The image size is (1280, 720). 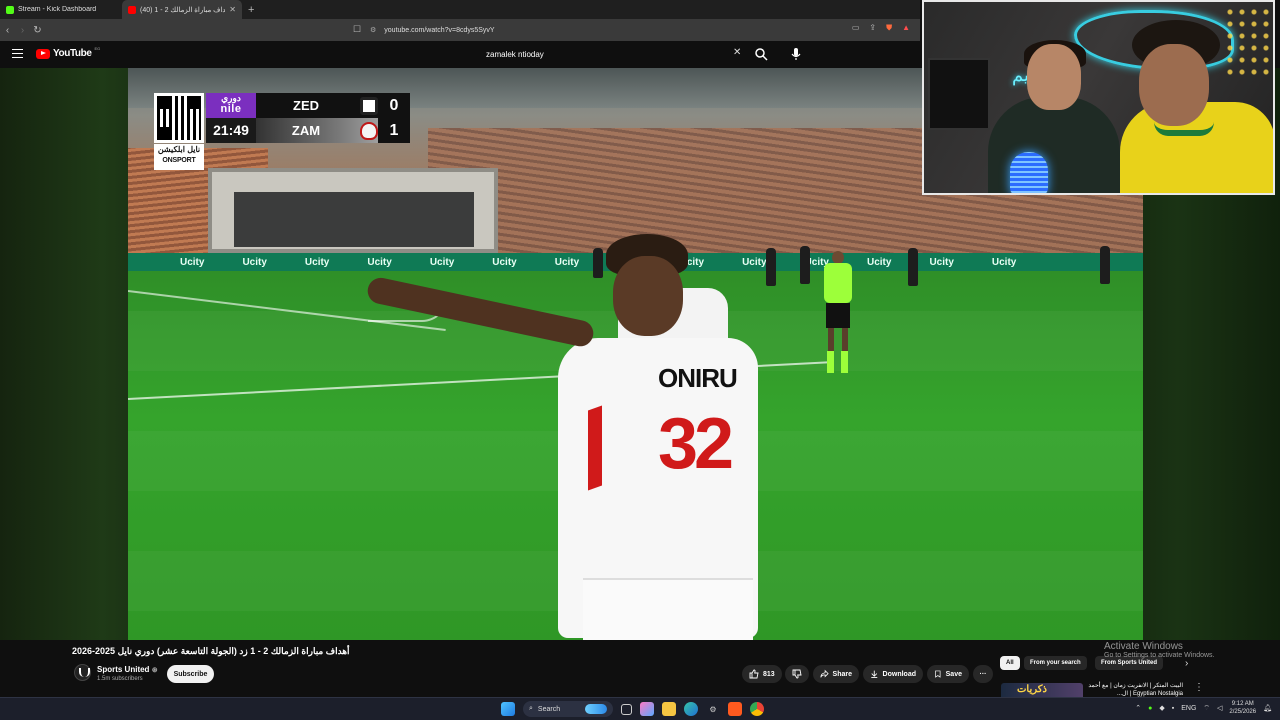 I want to click on thumbnail-text: ذكريات, so click(x=1032, y=689).